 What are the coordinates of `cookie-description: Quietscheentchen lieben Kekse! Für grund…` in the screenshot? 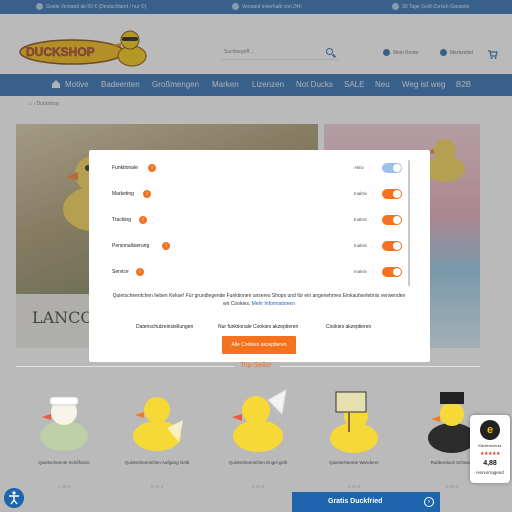 It's located at (259, 300).